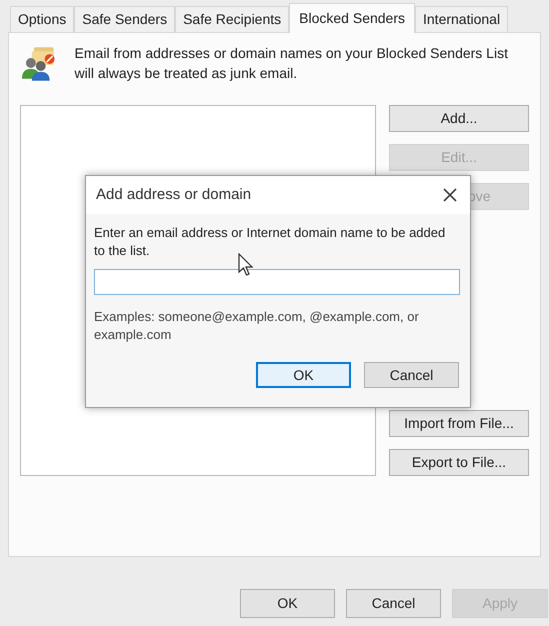  Describe the element at coordinates (257, 326) in the screenshot. I see `examples-text: Examples: someone@example.com, @example.com, or example.com` at that location.